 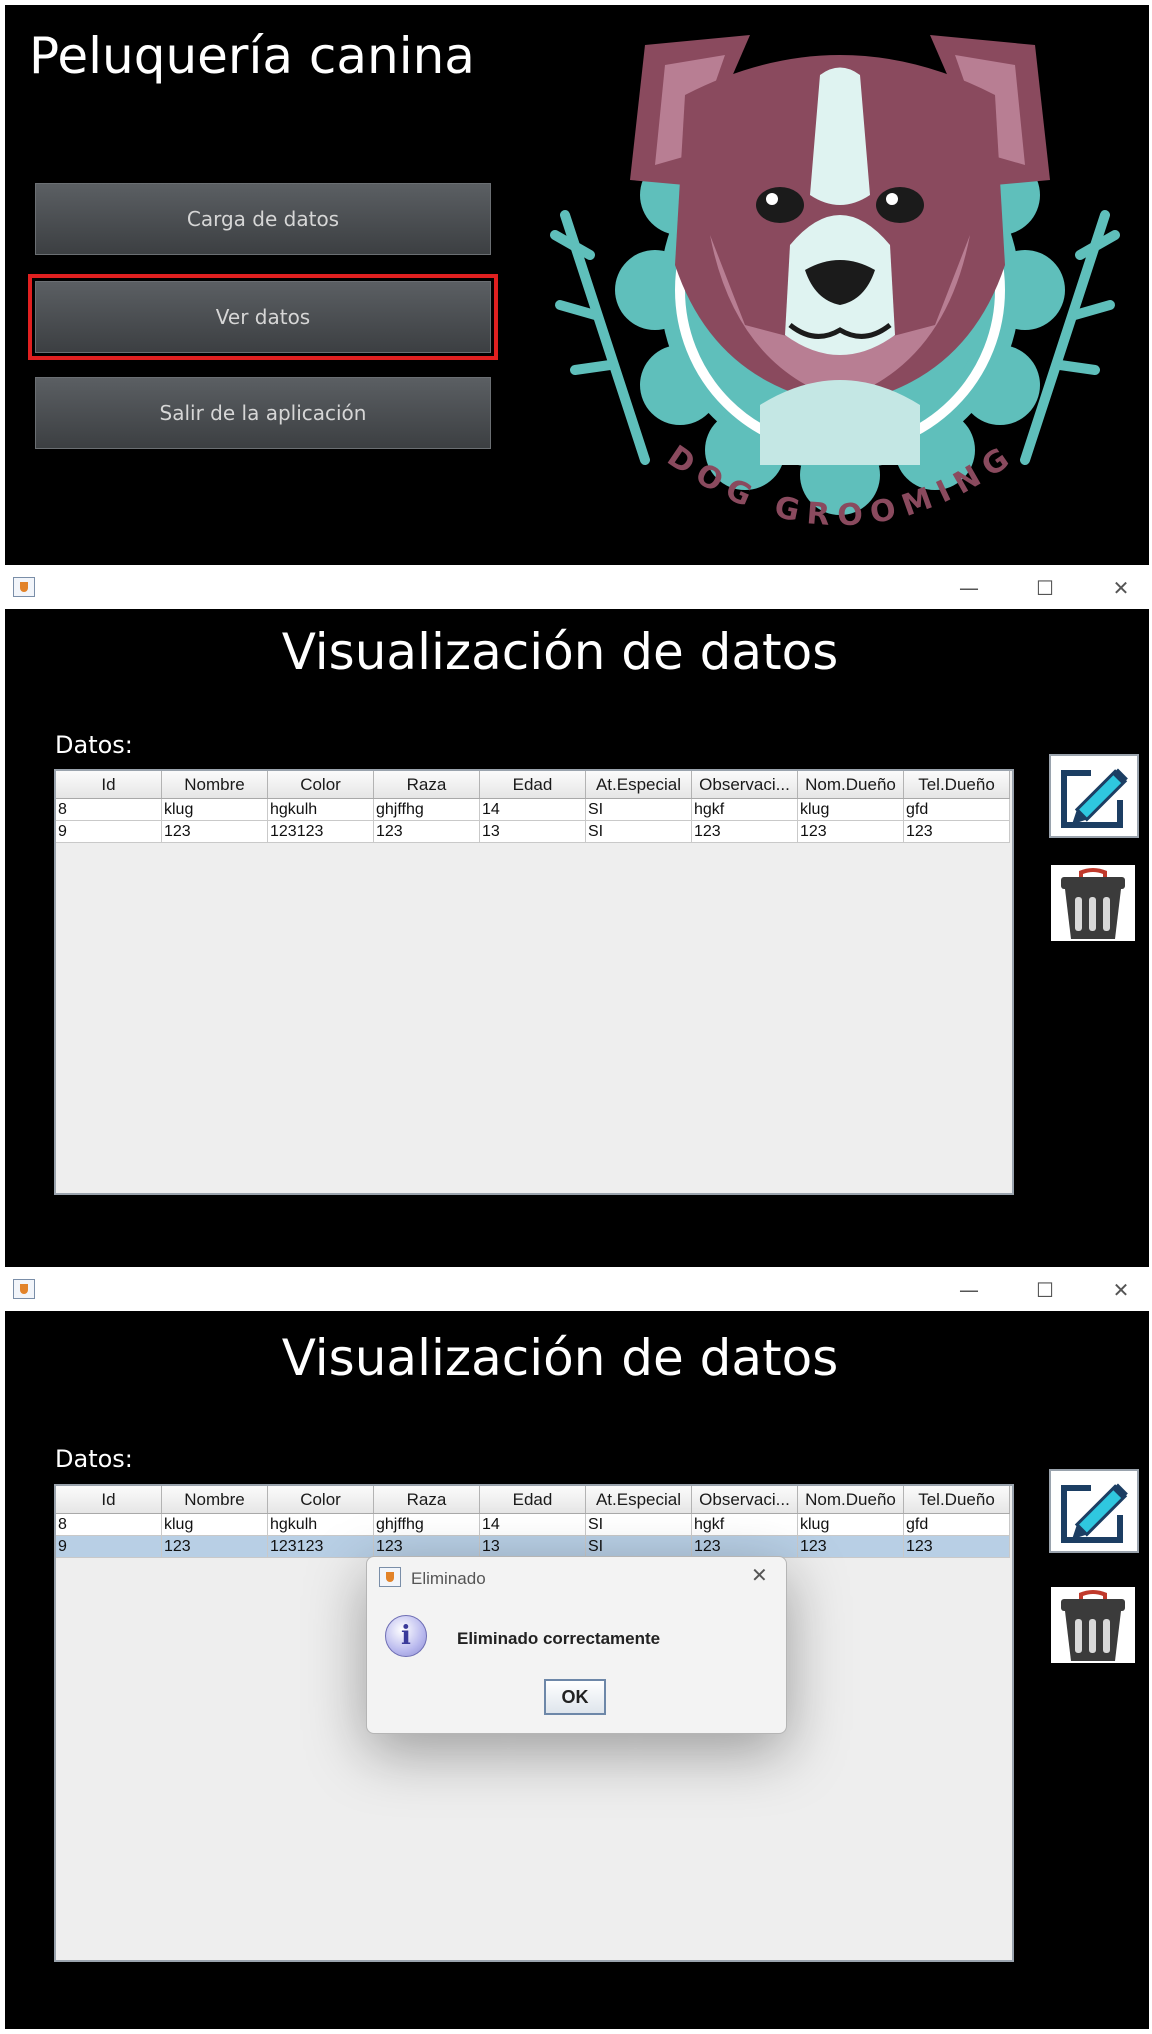 What do you see at coordinates (559, 1638) in the screenshot?
I see `dialog-message: Eliminado correctamente` at bounding box center [559, 1638].